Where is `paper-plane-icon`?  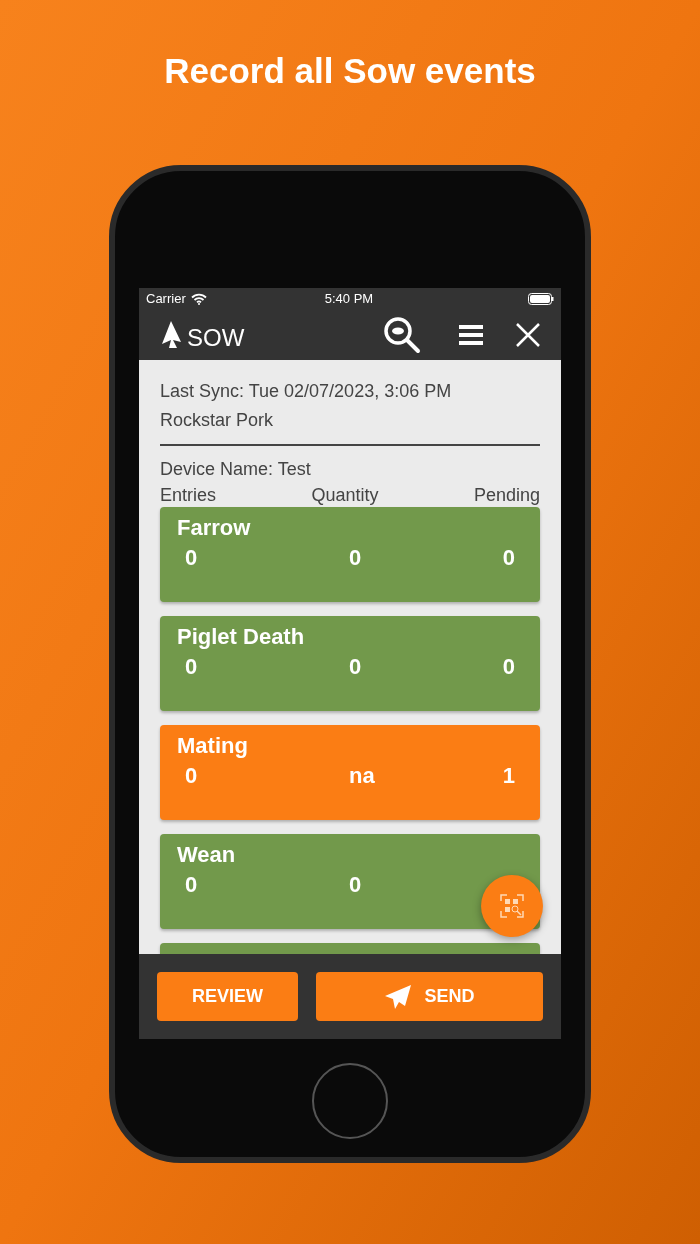
paper-plane-icon is located at coordinates (398, 996).